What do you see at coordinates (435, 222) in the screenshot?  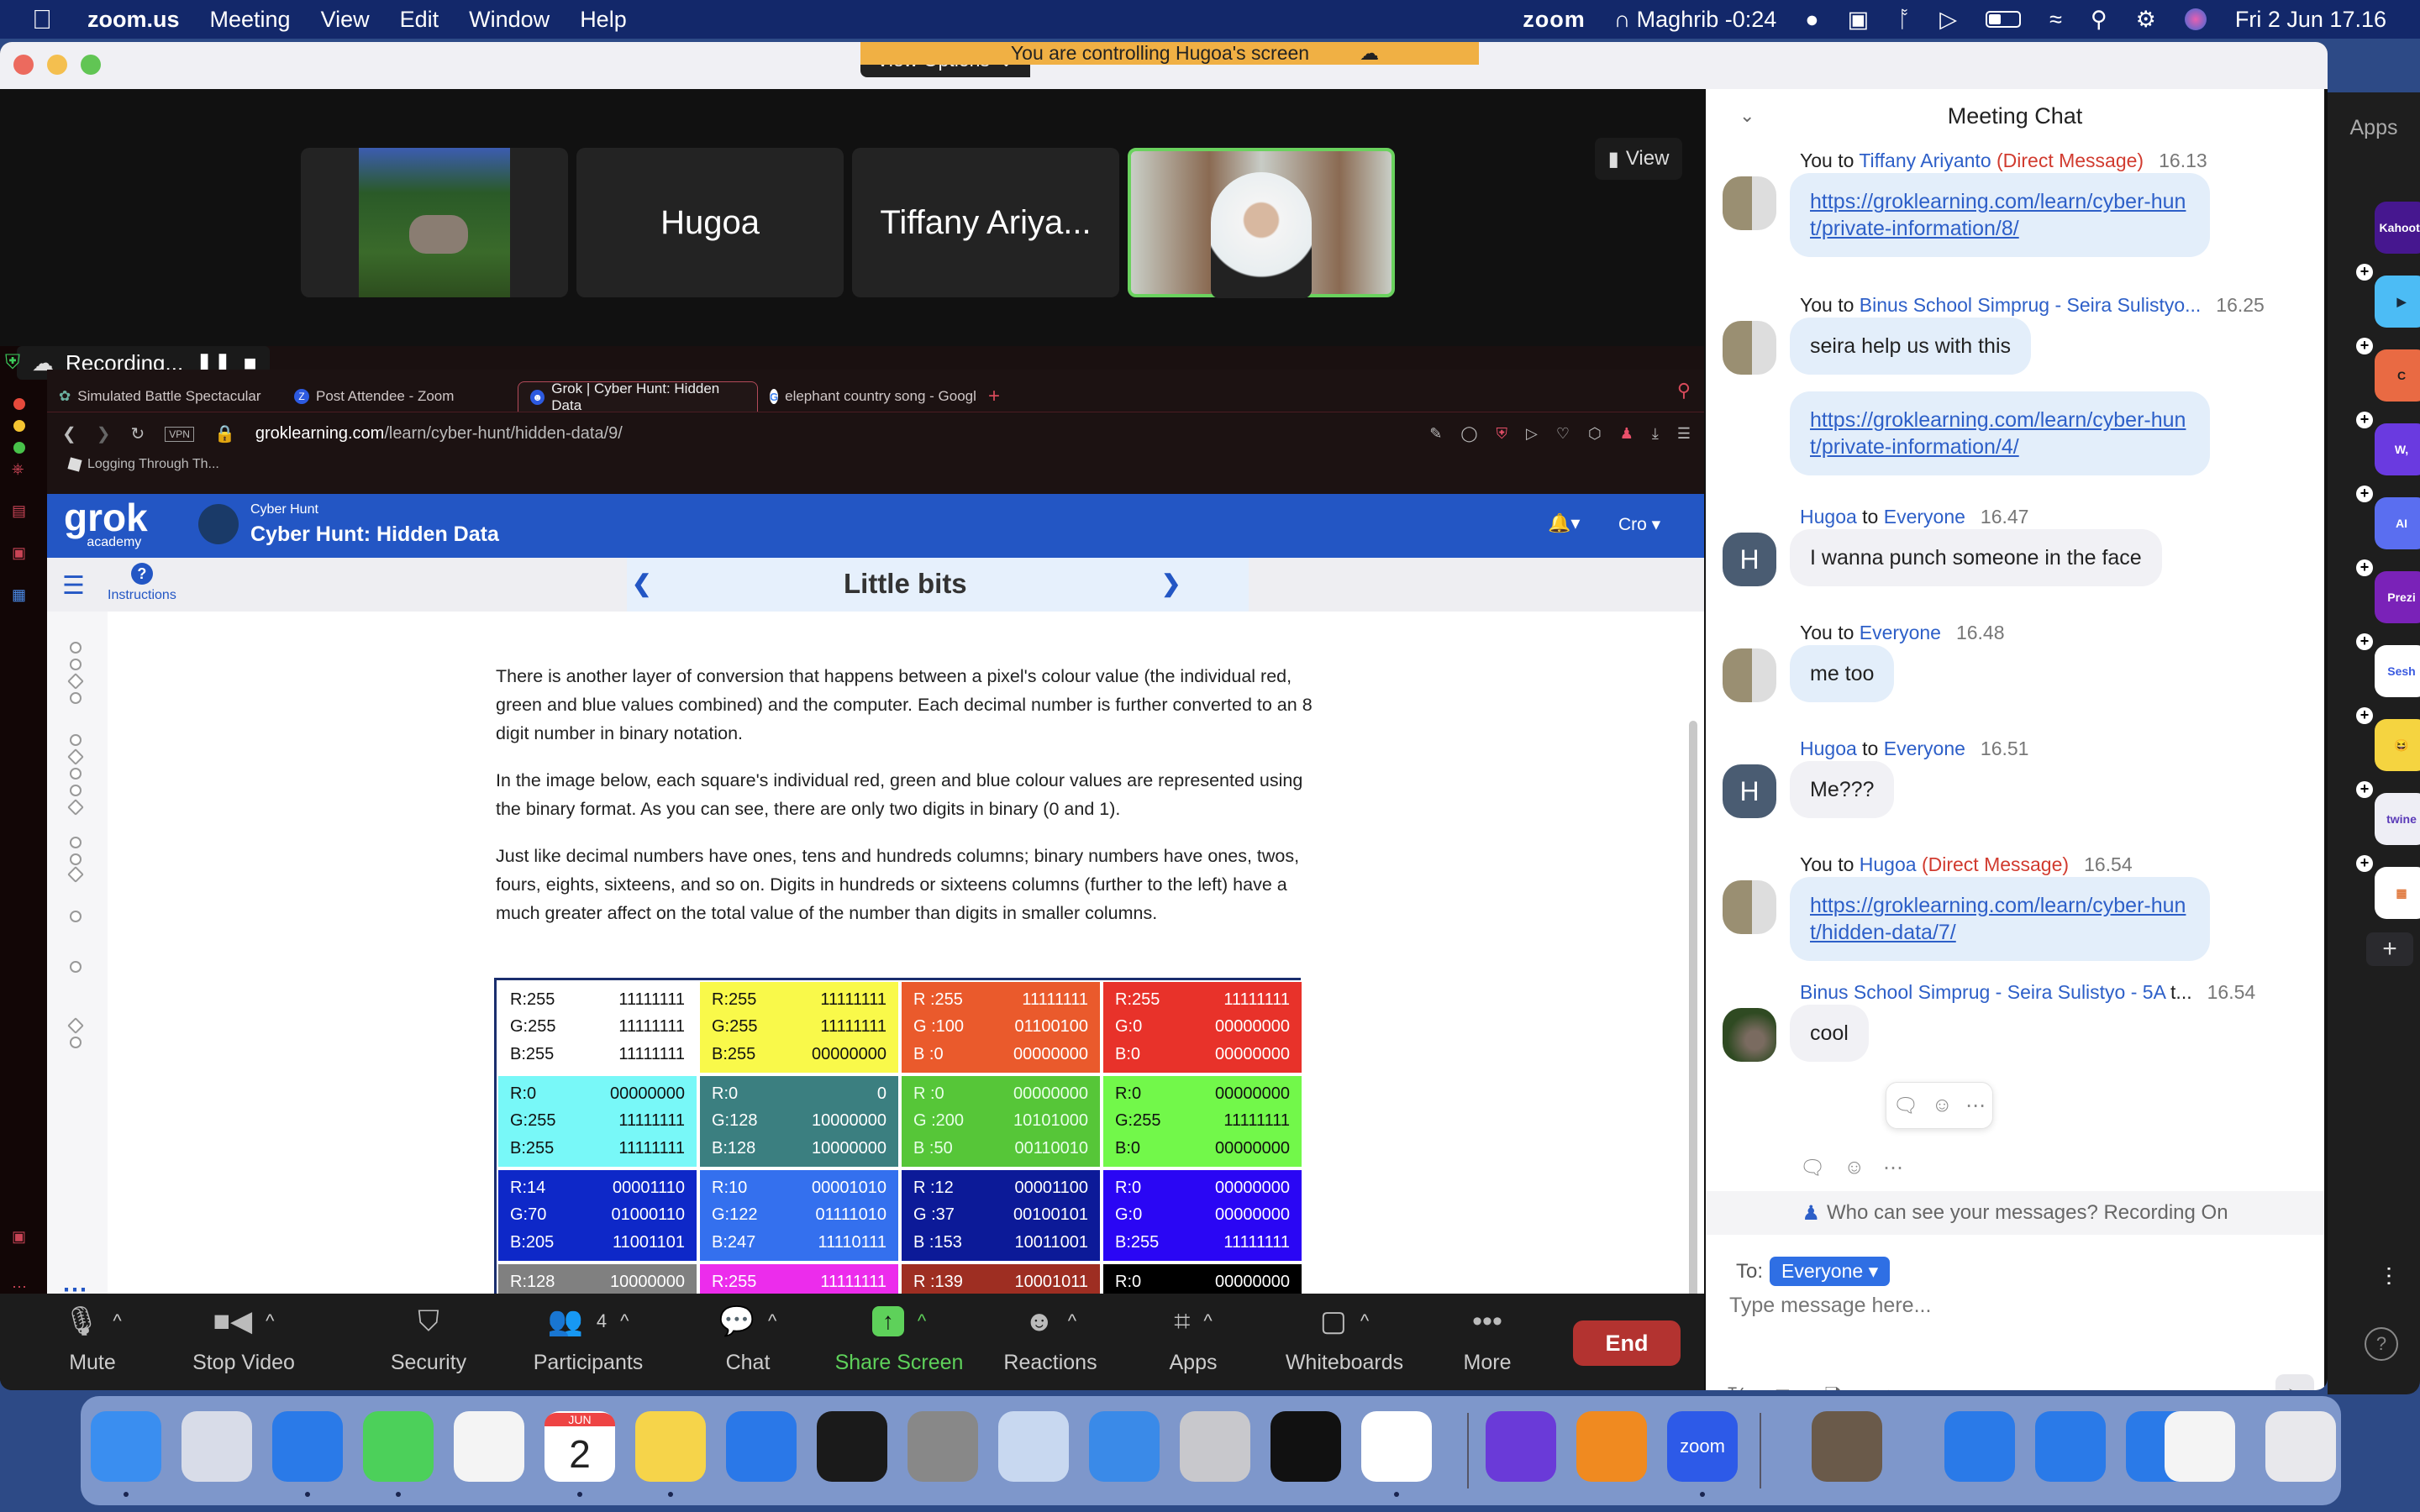 I see `video-tile-horse` at bounding box center [435, 222].